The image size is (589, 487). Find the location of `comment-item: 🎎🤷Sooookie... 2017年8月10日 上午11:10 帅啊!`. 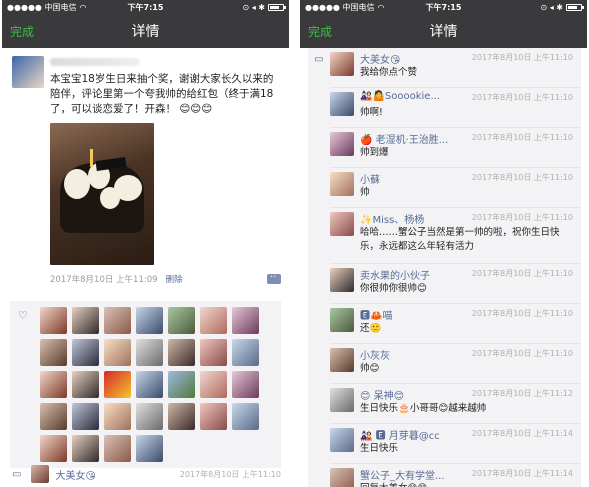

comment-item: 🎎🤷Sooookie... 2017年8月10日 上午11:10 帅啊! is located at coordinates (453, 108).